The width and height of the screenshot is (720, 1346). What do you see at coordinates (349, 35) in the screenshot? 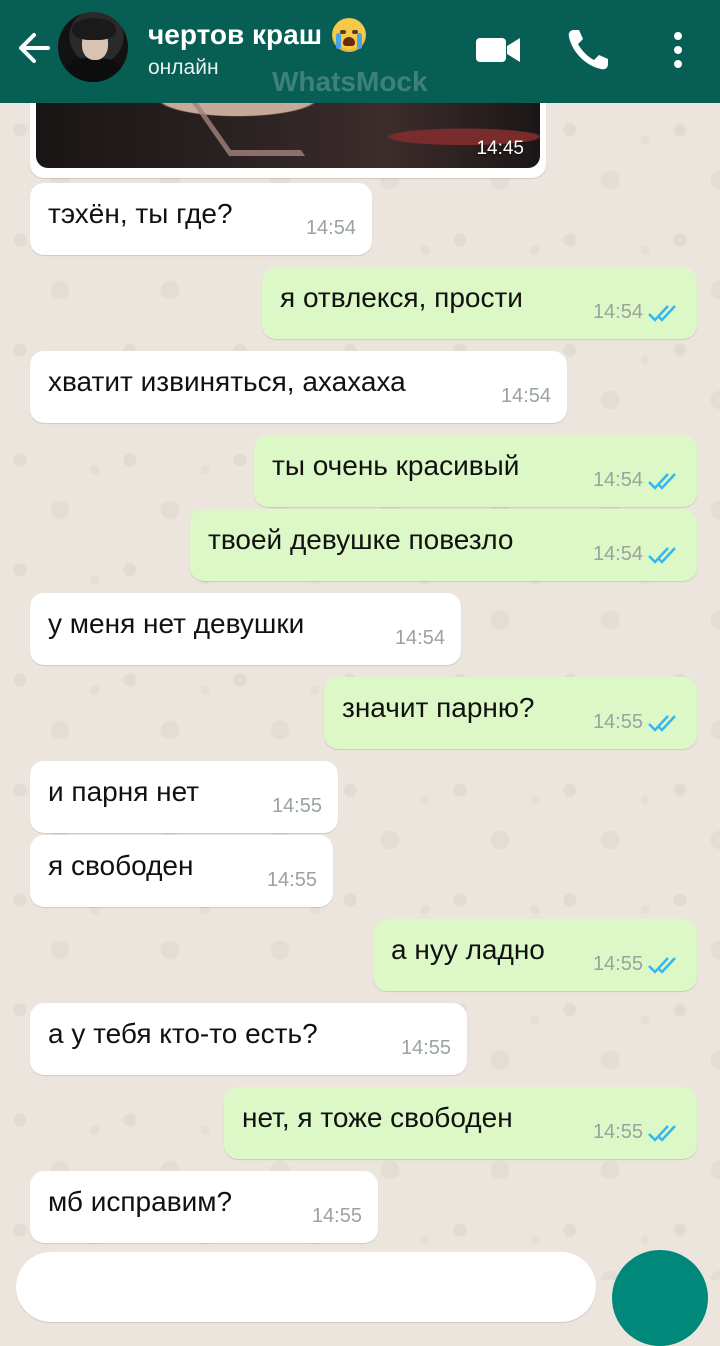
I see `crying-face-emoji` at bounding box center [349, 35].